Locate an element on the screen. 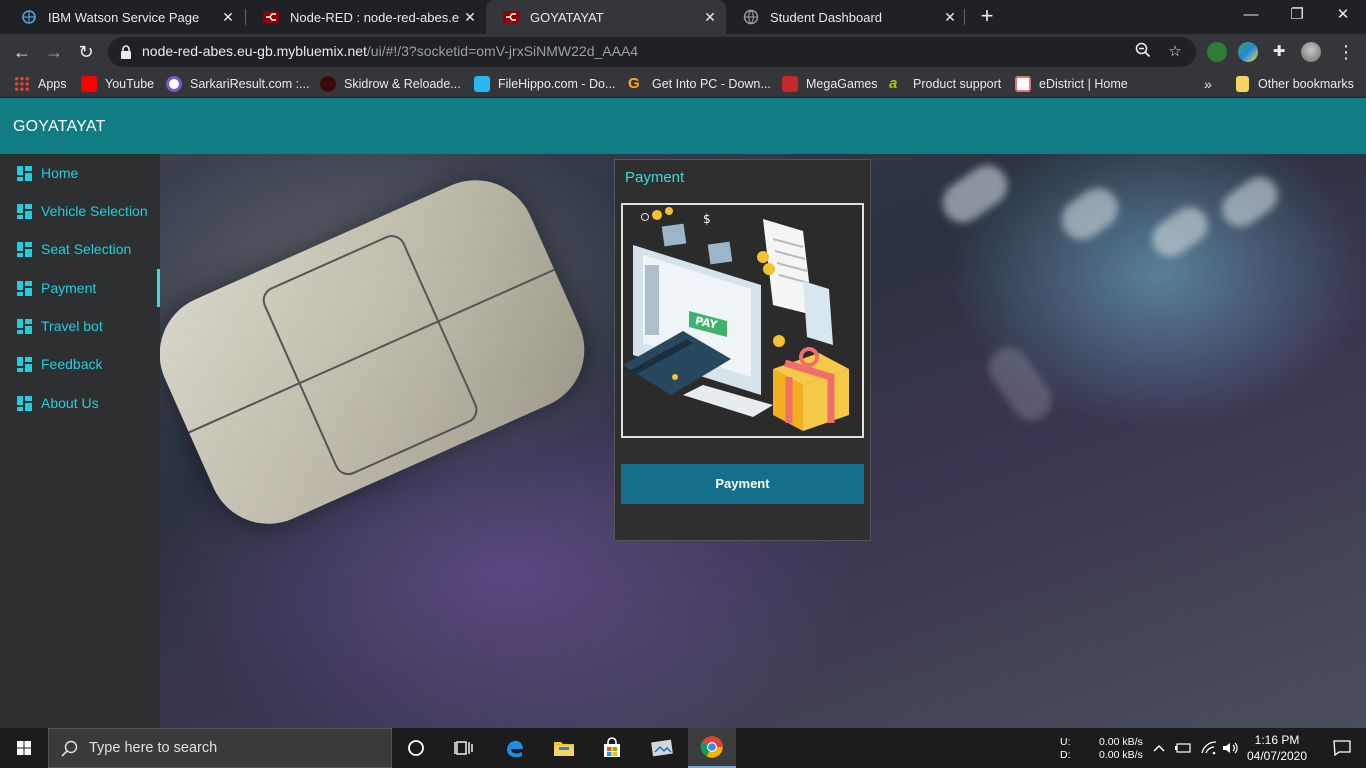  bookmark-megagames: MegaGames is located at coordinates (830, 84).